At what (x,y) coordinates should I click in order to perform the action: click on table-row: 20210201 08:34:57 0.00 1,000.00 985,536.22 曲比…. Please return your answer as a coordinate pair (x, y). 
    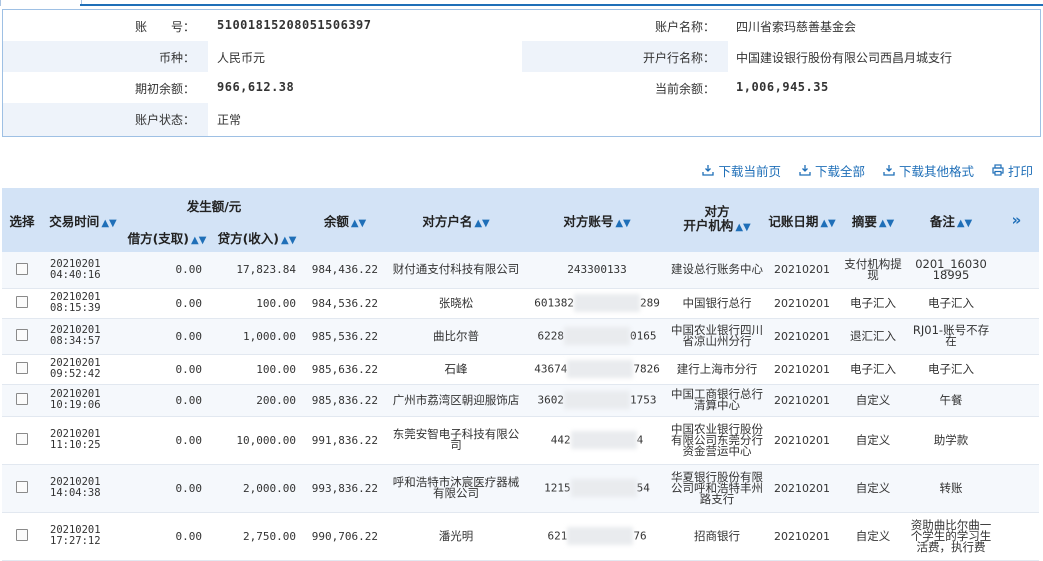
    Looking at the image, I should click on (521, 336).